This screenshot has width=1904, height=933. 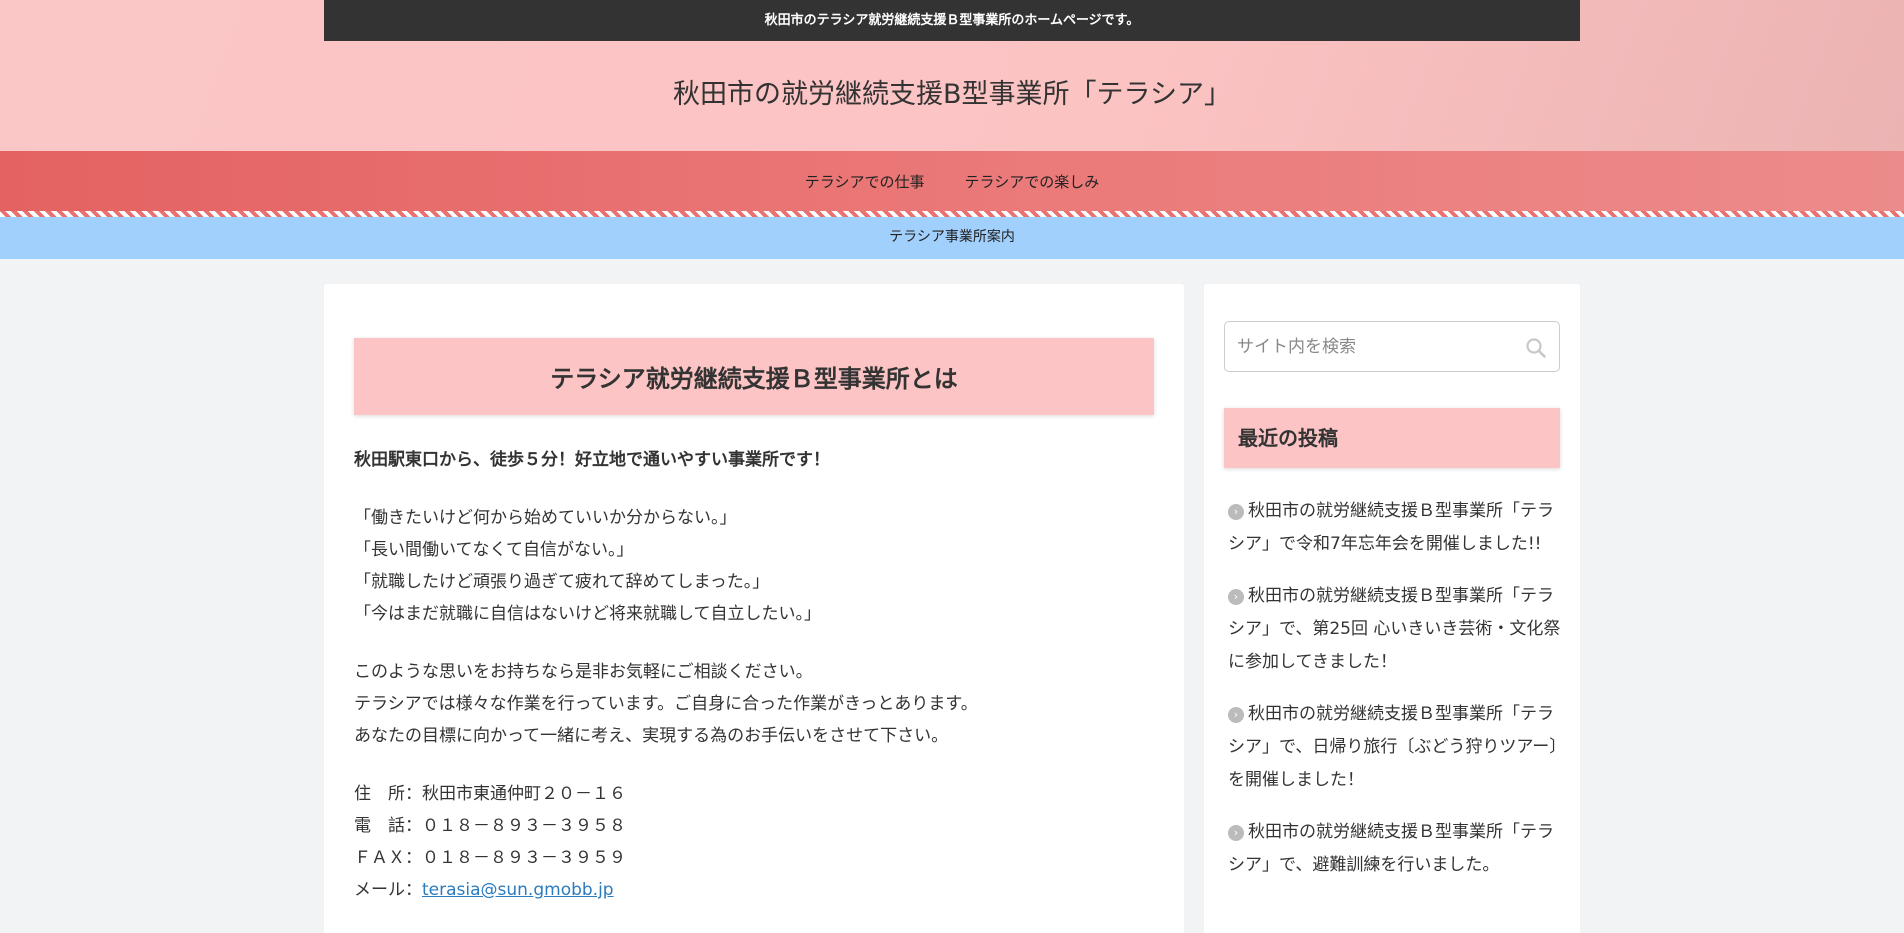 What do you see at coordinates (952, 95) in the screenshot?
I see `site-title: 秋田市の就労継続支援B型事業所「テラシア」` at bounding box center [952, 95].